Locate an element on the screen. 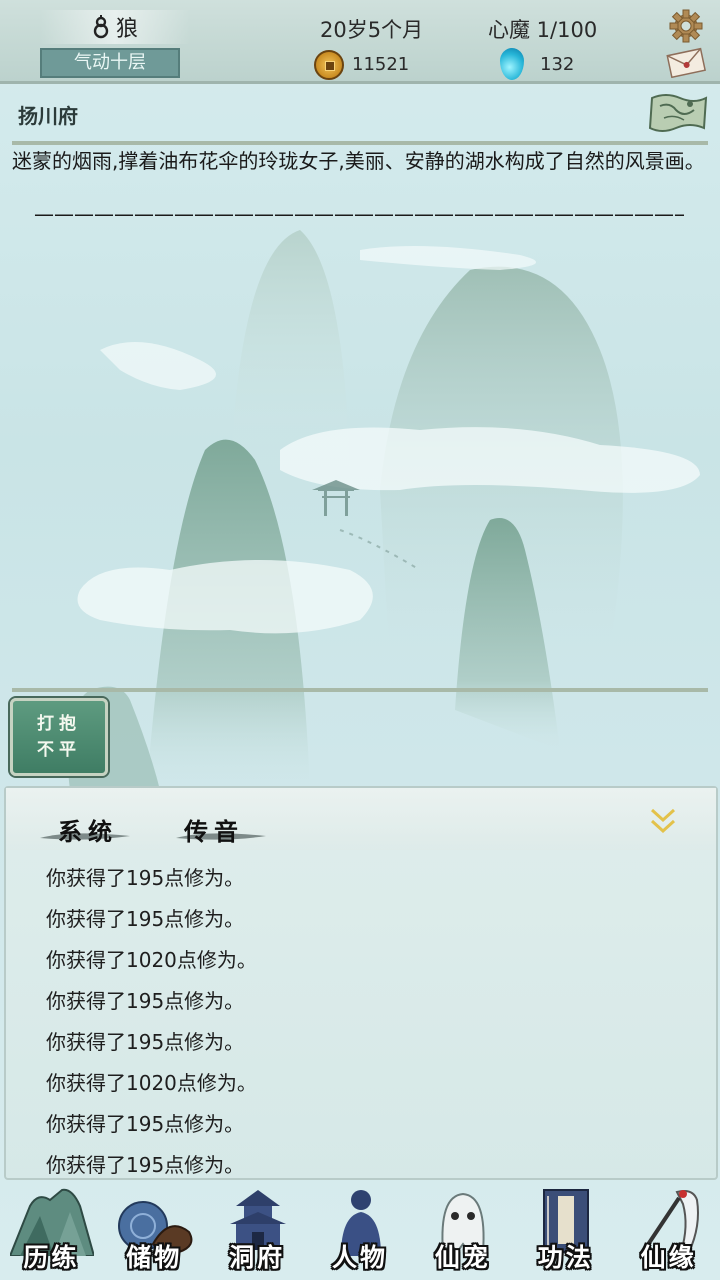 The width and height of the screenshot is (720, 1280). map-scroll-icon is located at coordinates (678, 113).